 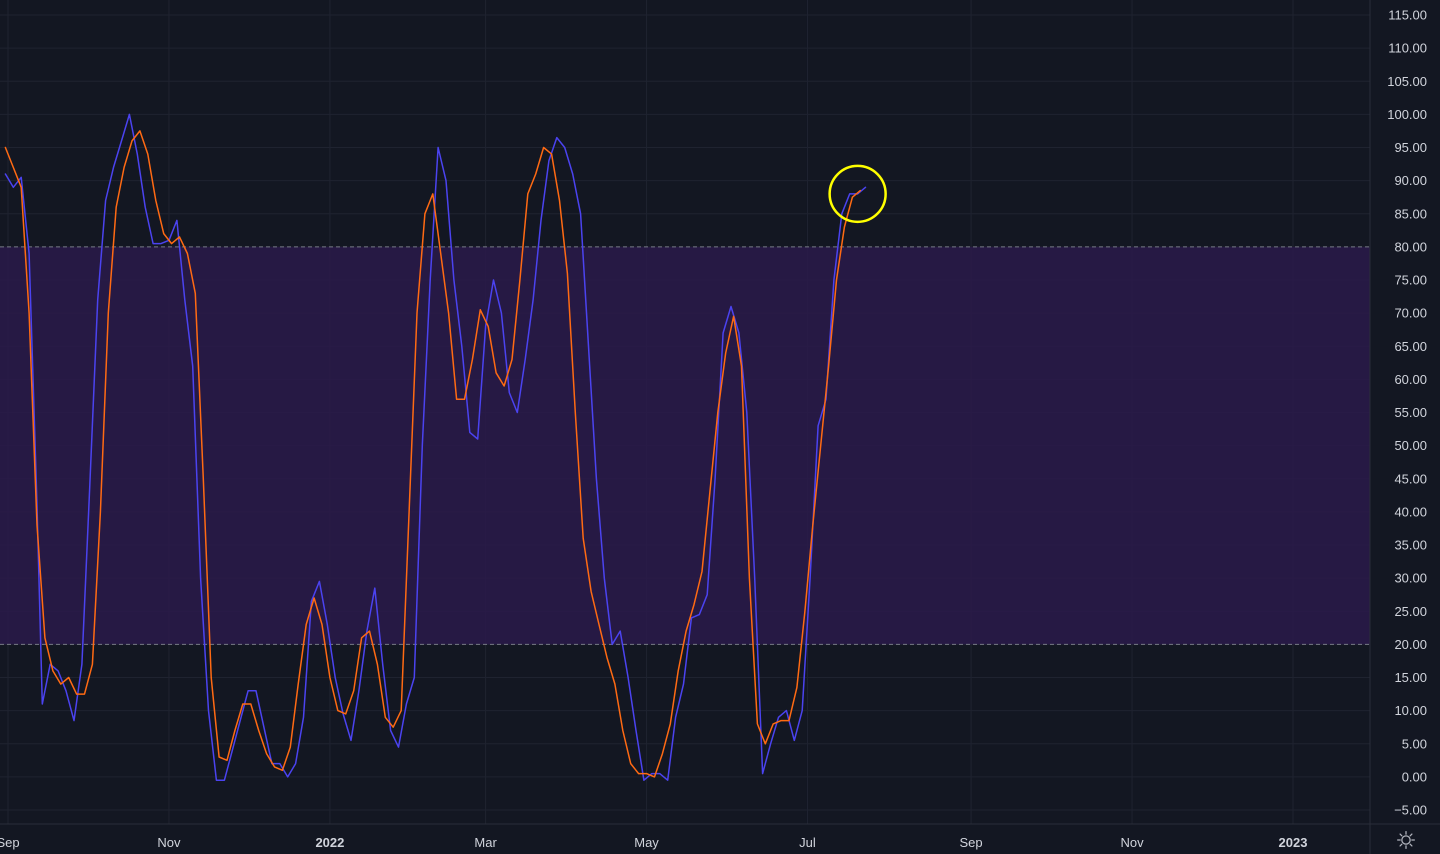 What do you see at coordinates (1410, 346) in the screenshot?
I see `y-tick-label: 65.00` at bounding box center [1410, 346].